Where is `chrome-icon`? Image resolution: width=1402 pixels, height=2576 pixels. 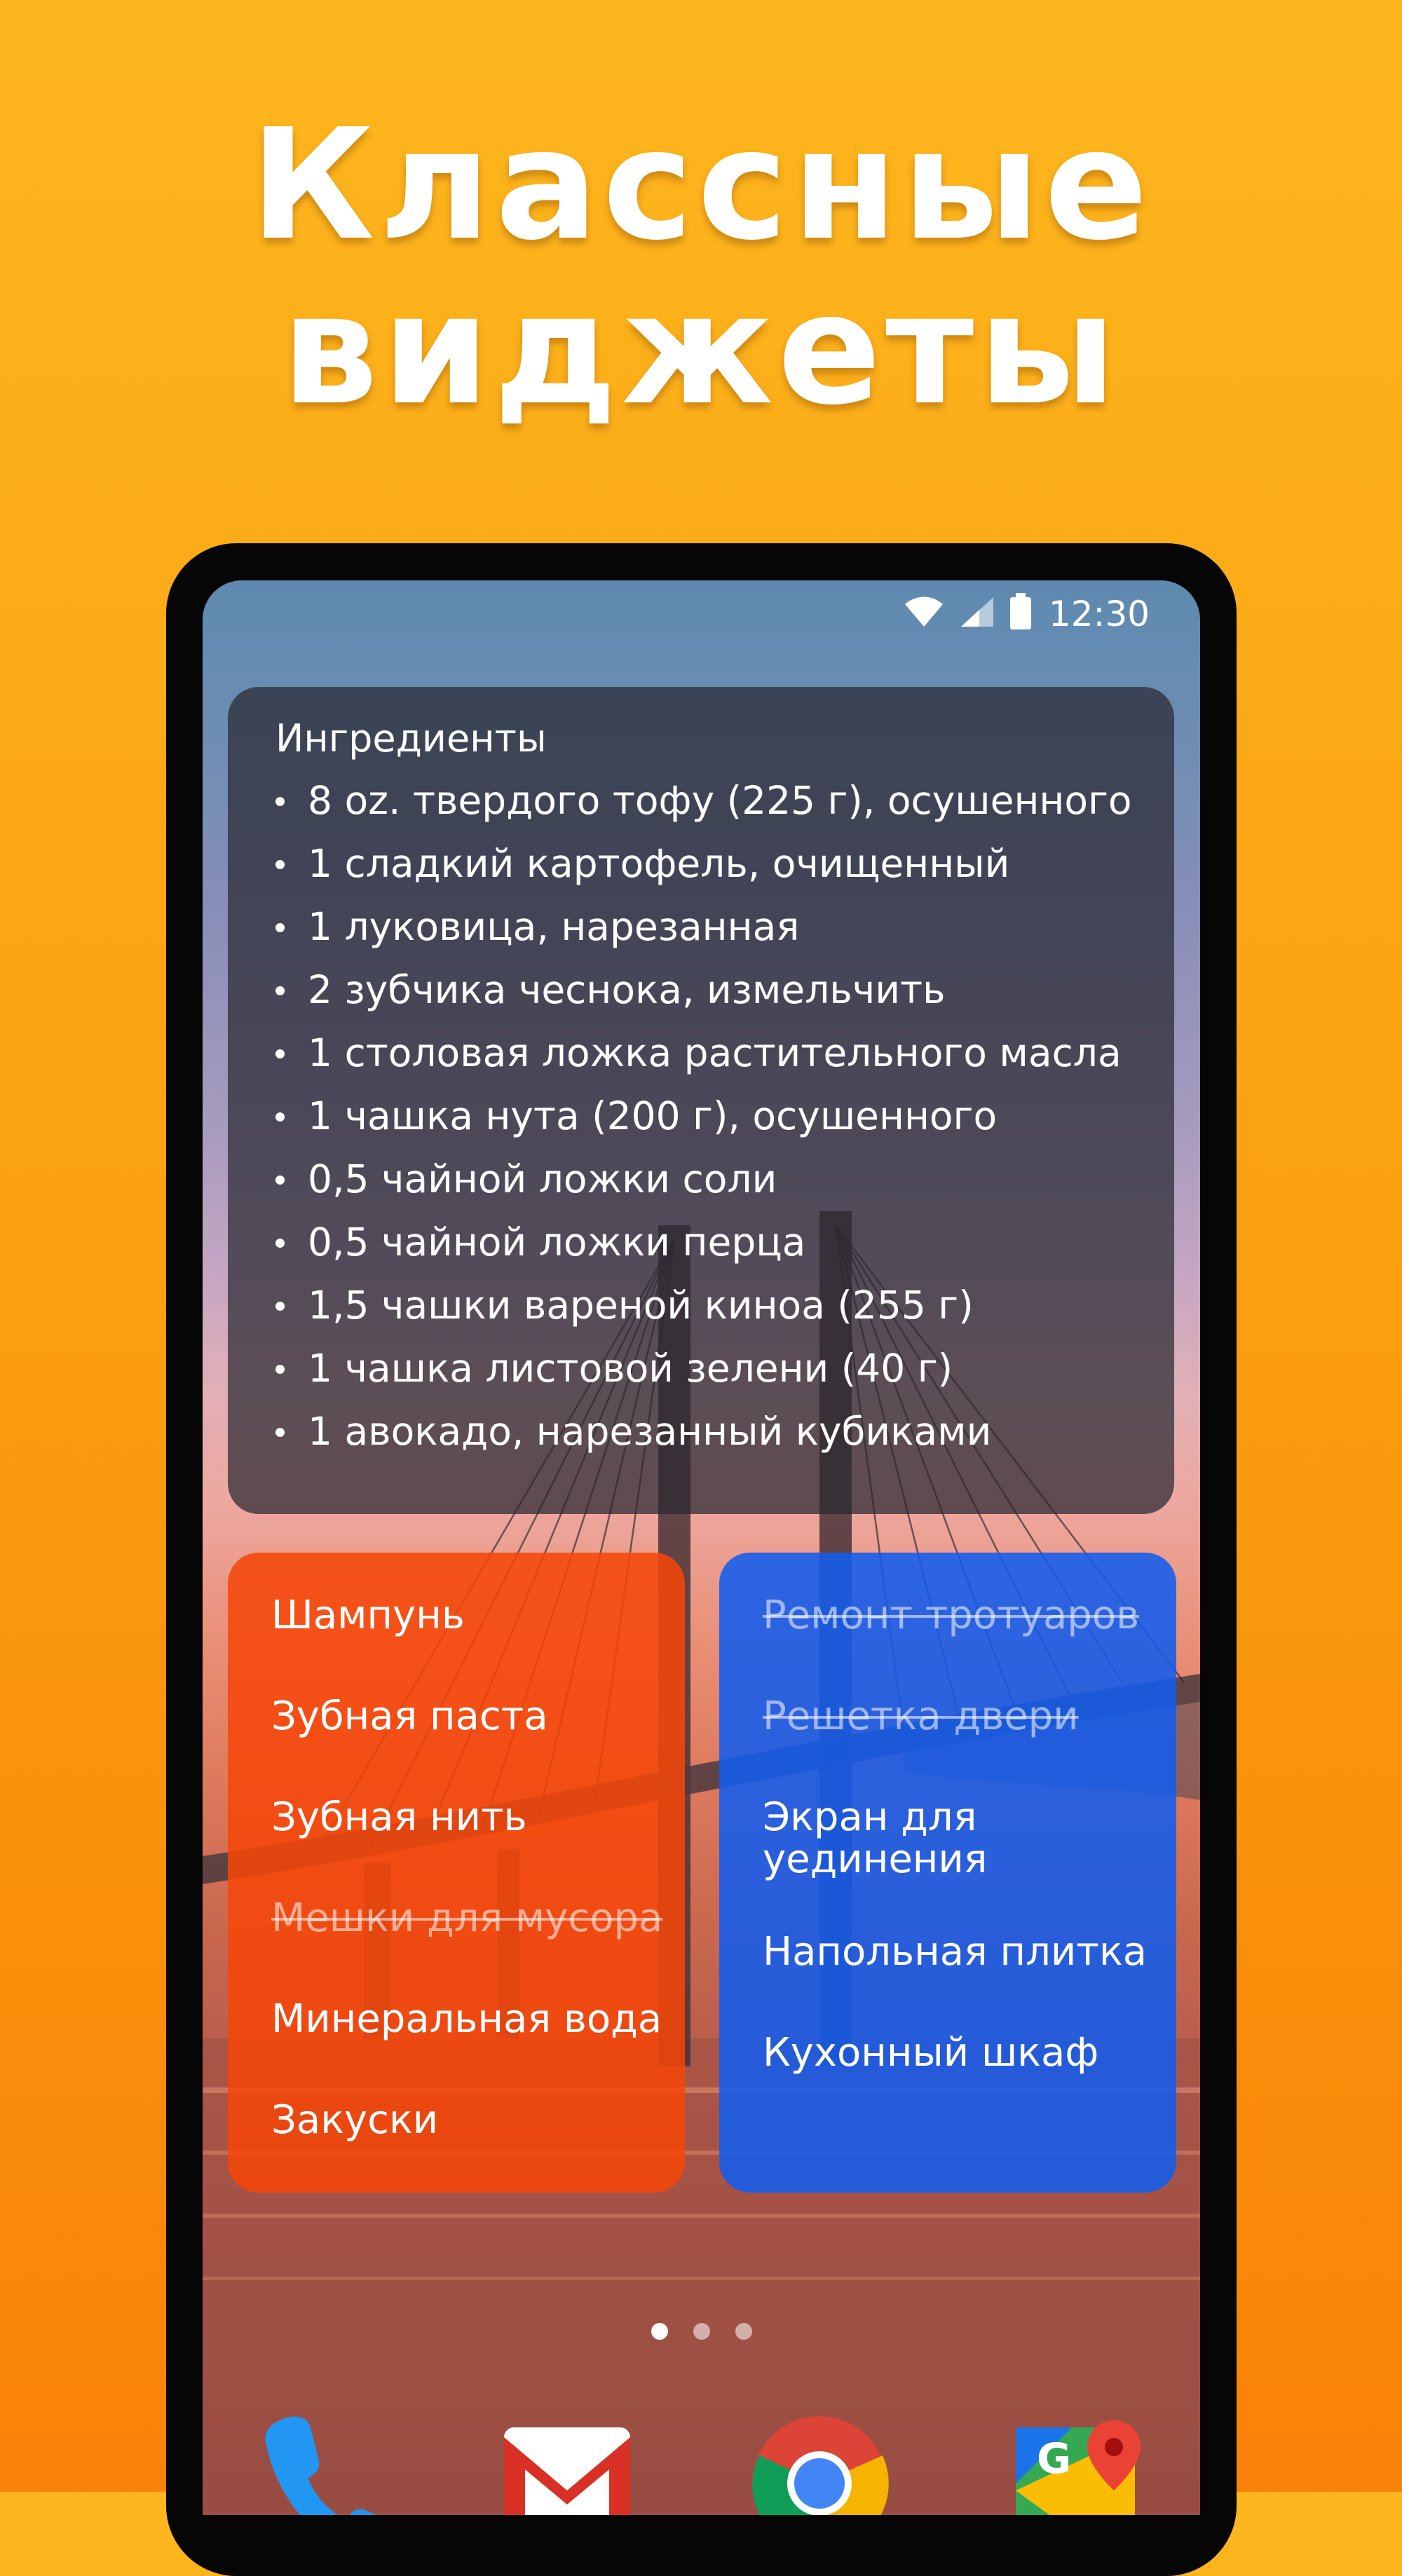 chrome-icon is located at coordinates (819, 2460).